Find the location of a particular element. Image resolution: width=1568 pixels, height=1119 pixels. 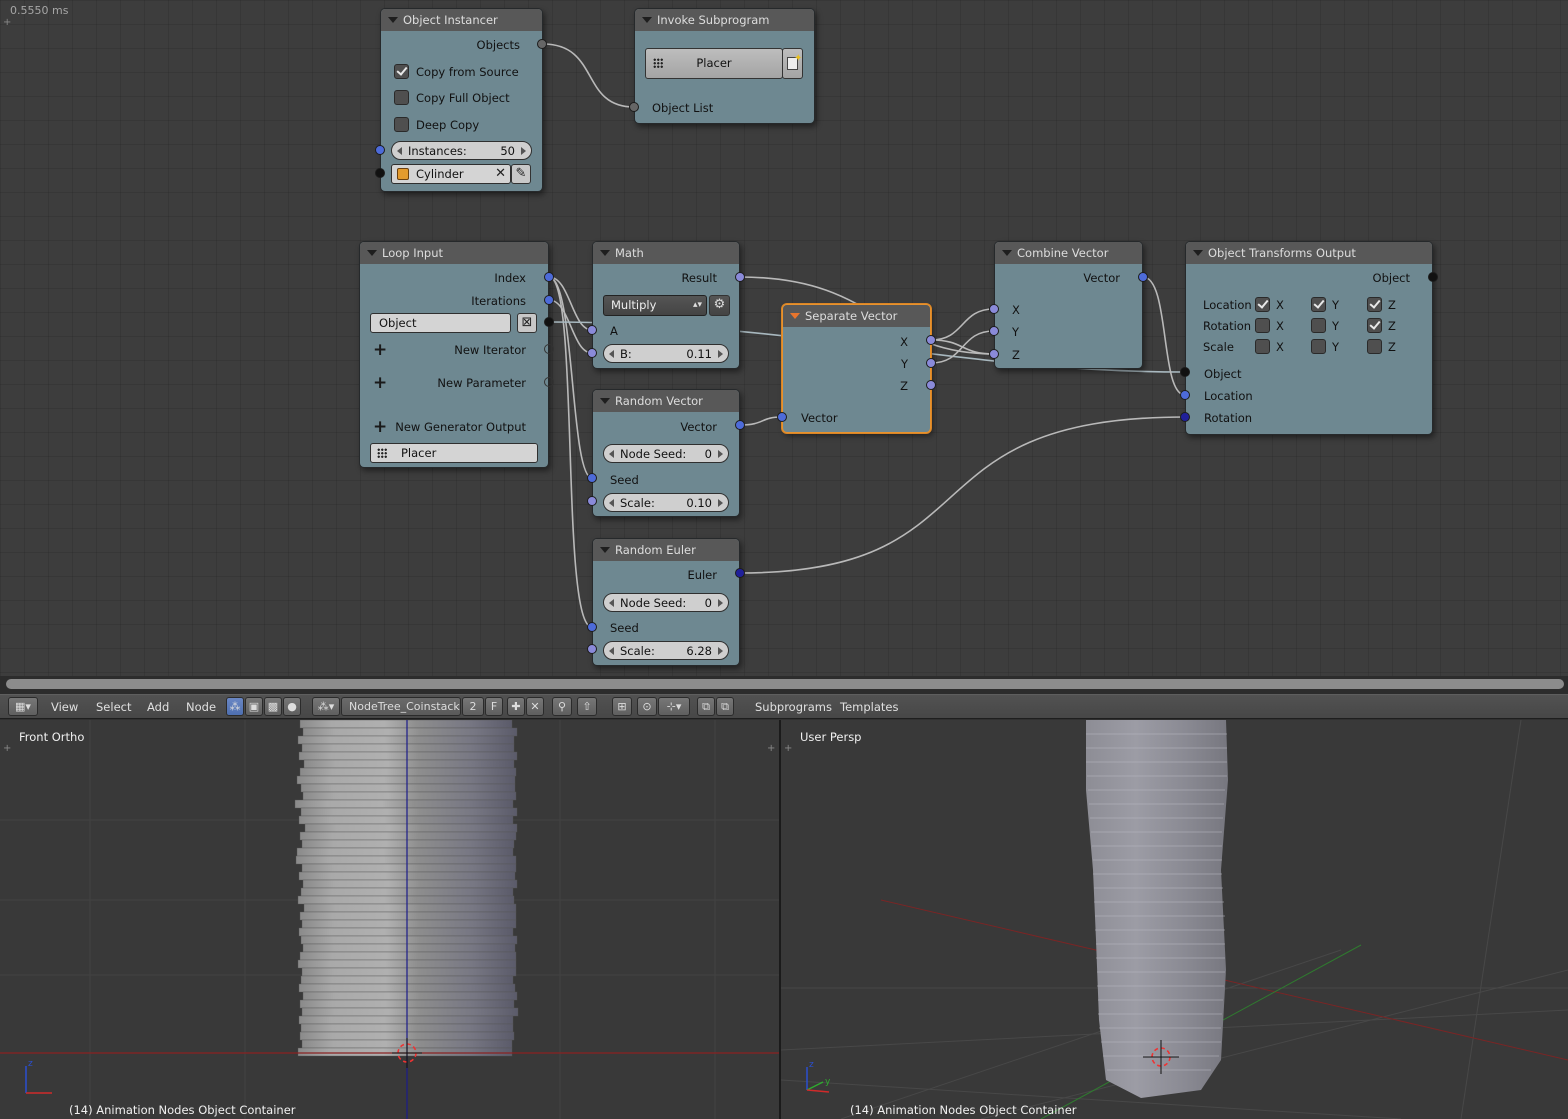

eyedropper-icon: ✎ is located at coordinates (521, 174).